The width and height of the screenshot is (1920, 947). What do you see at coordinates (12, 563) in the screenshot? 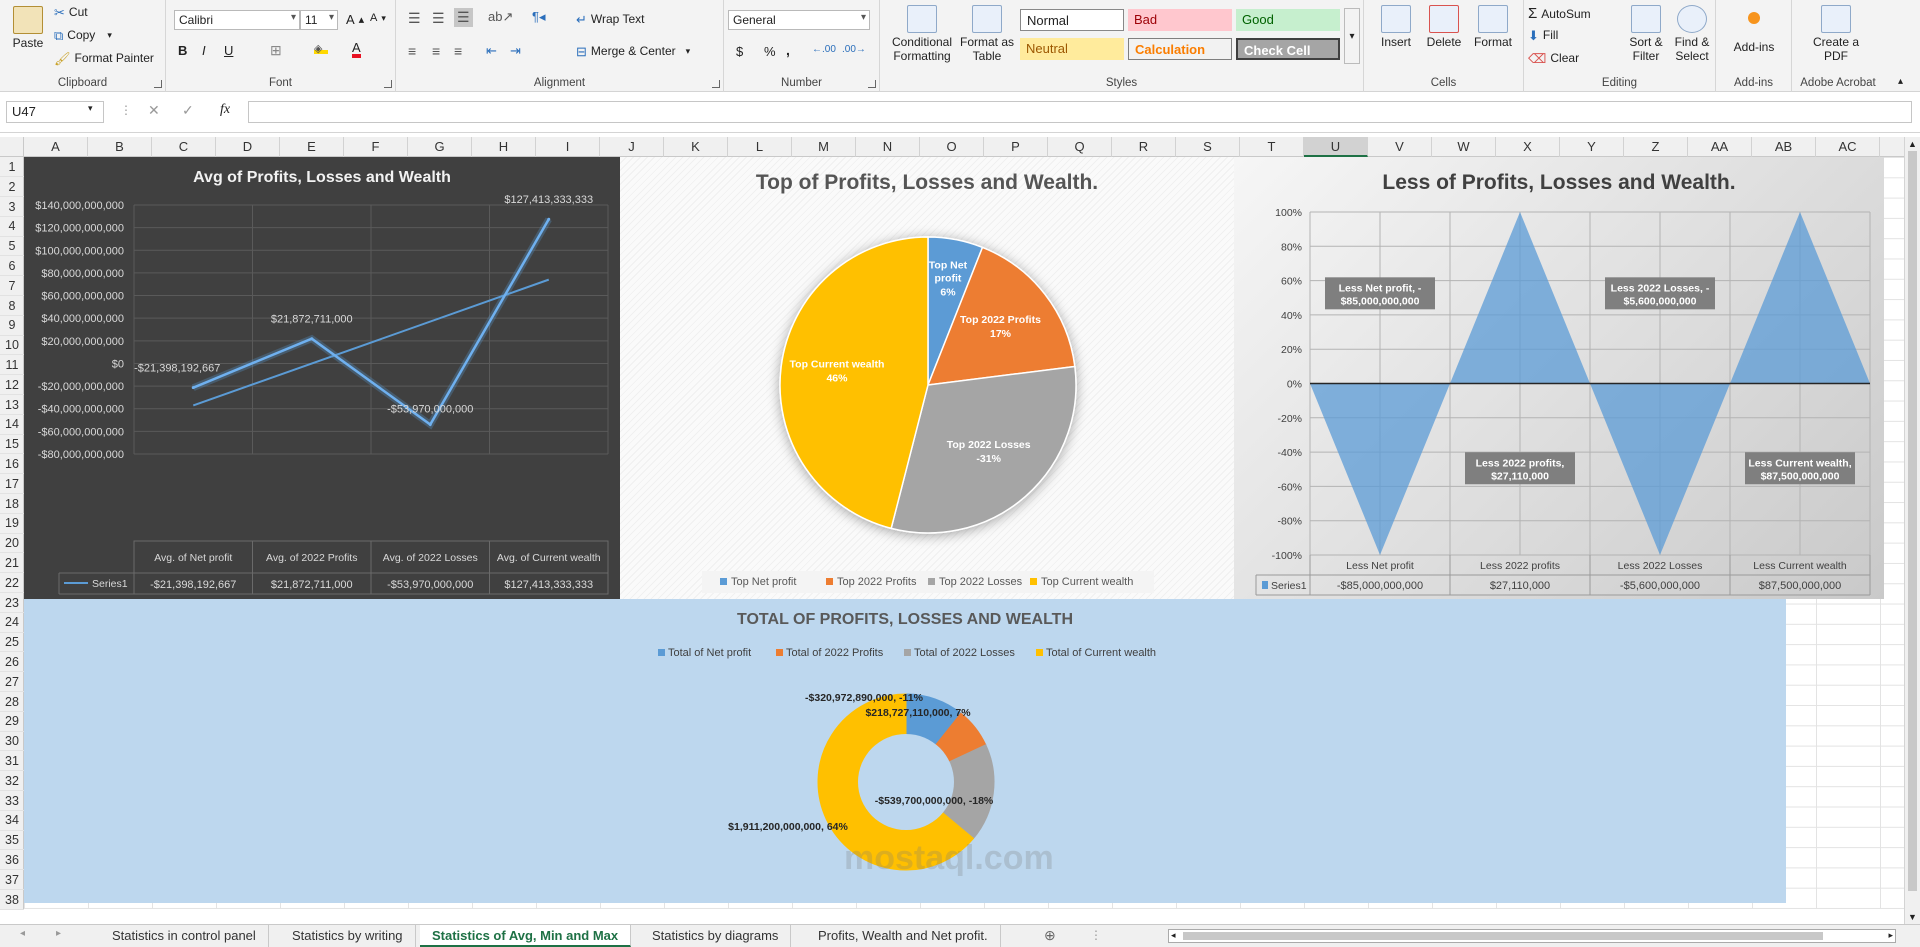
I see `row-header-21: 21` at bounding box center [12, 563].